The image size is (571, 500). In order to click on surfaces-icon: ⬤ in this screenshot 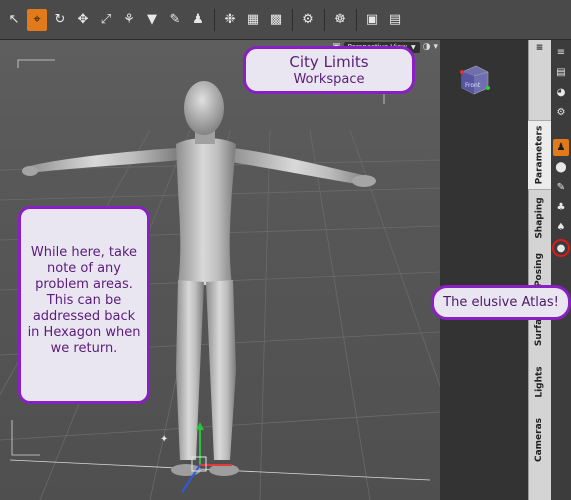, I will do `click(561, 167)`.